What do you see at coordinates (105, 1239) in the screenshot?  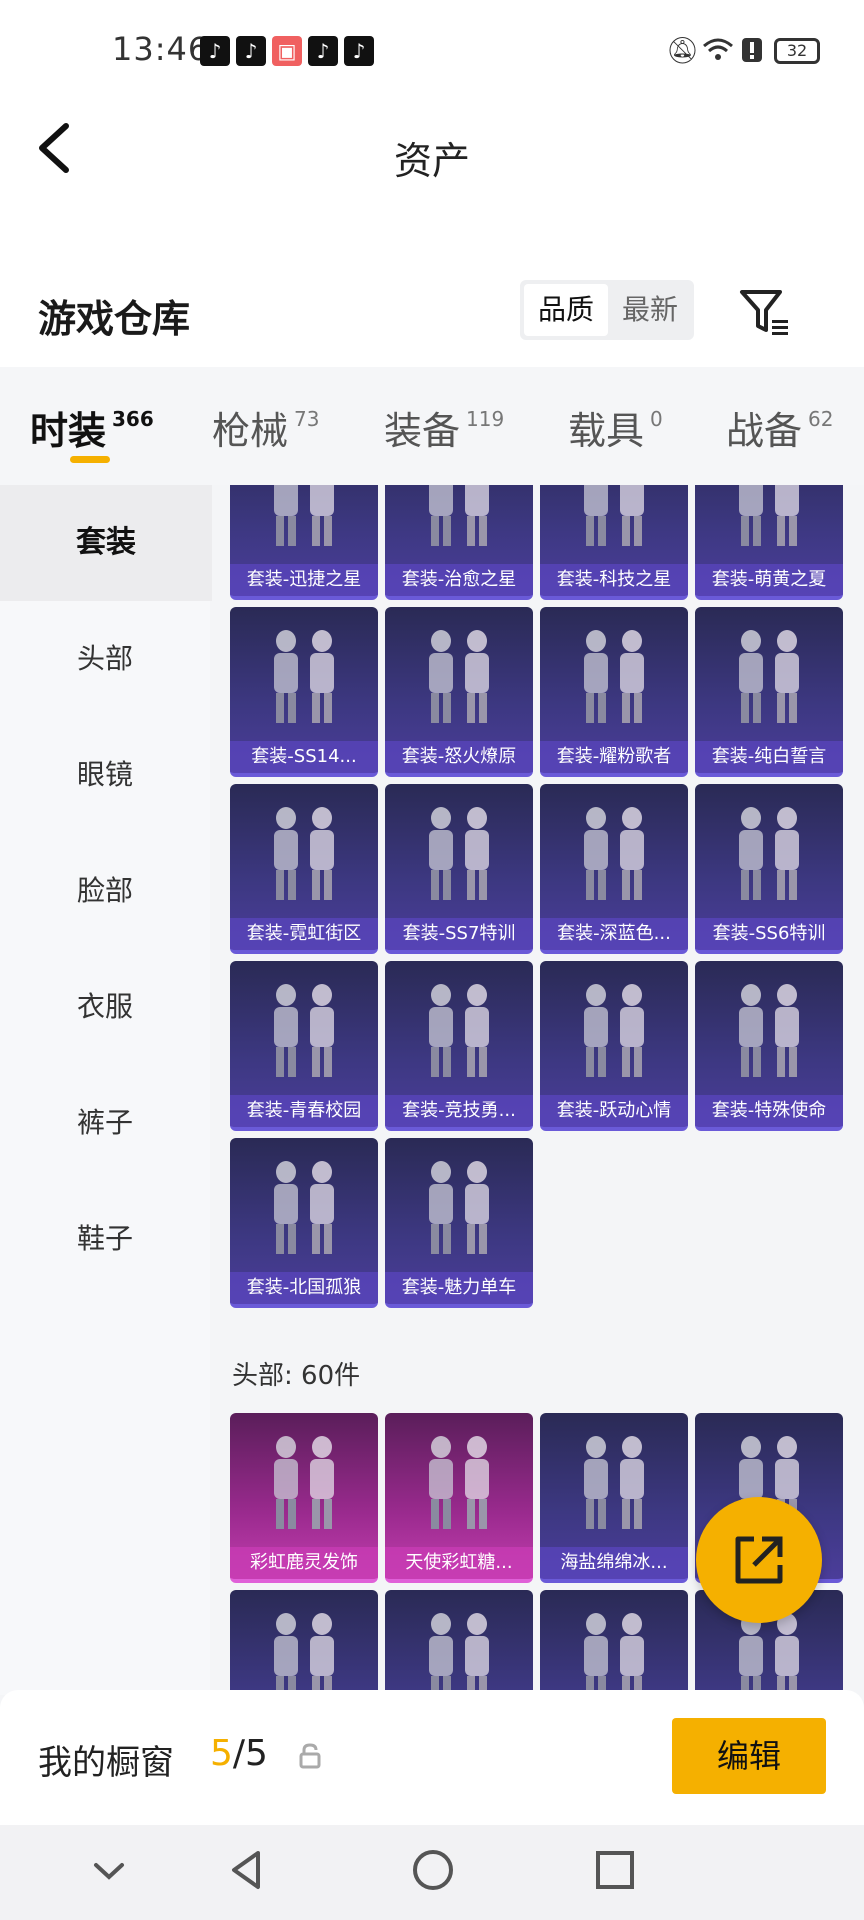 I see `sidebar-item-shoes: 鞋子` at bounding box center [105, 1239].